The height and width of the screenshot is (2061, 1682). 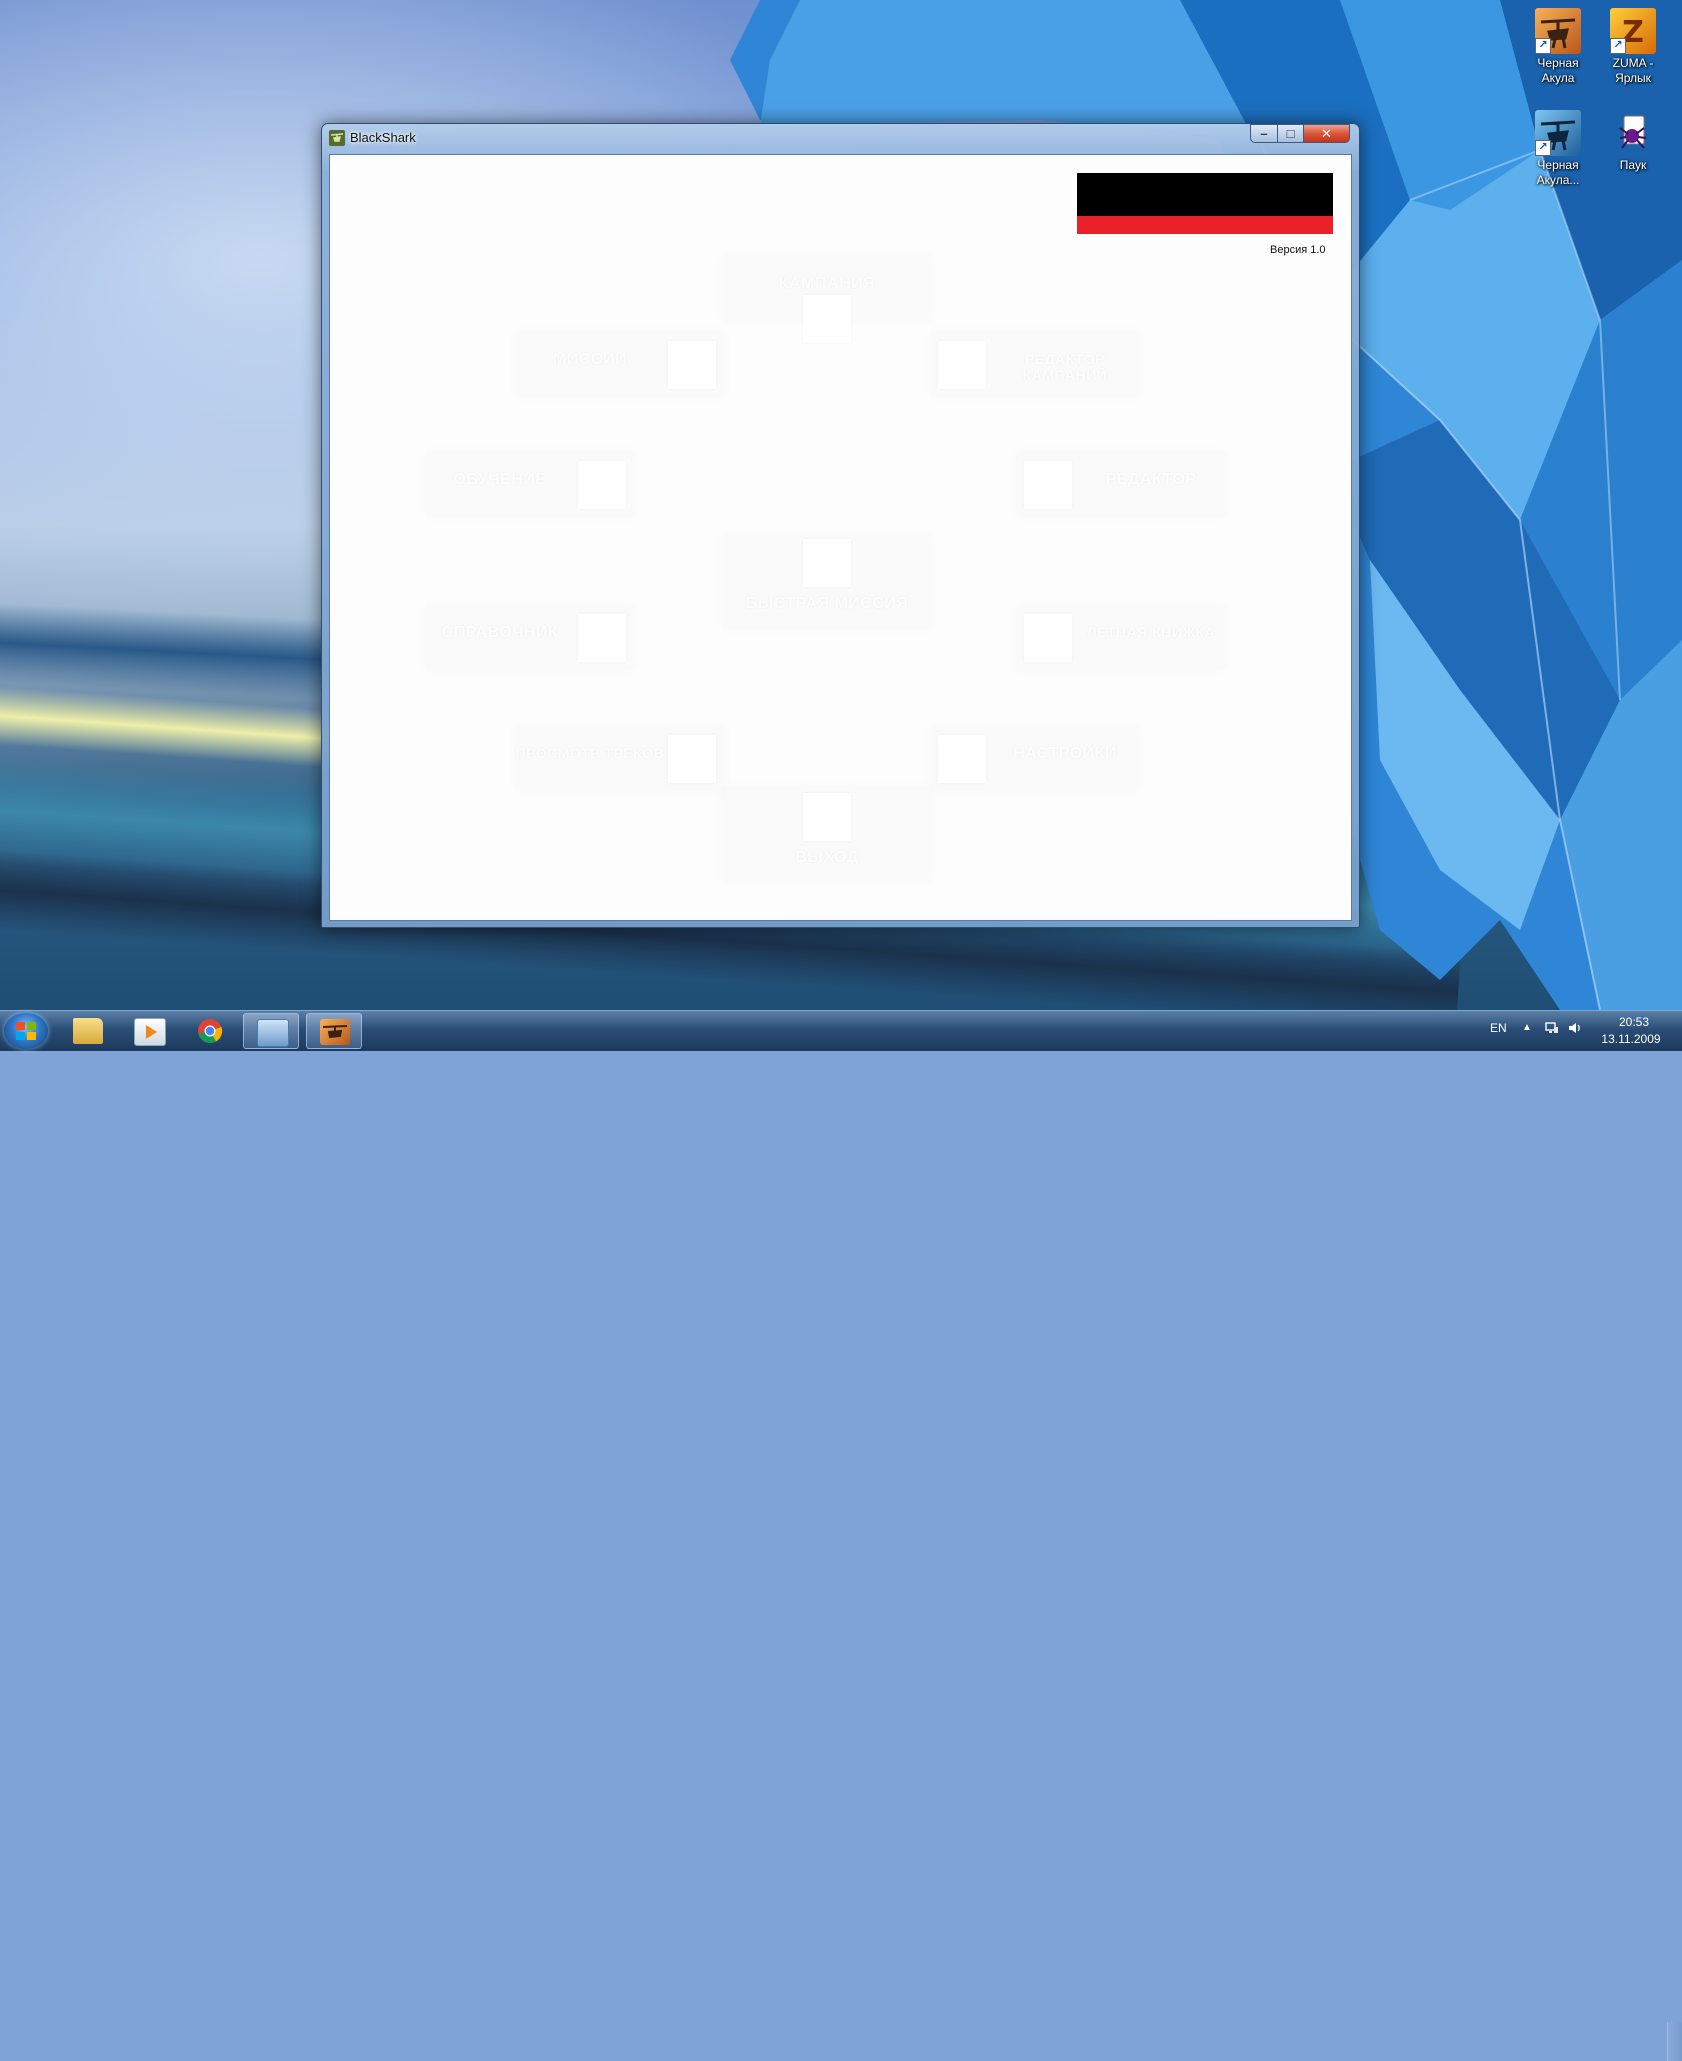 I want to click on taskbar-explorer, so click(x=88, y=1031).